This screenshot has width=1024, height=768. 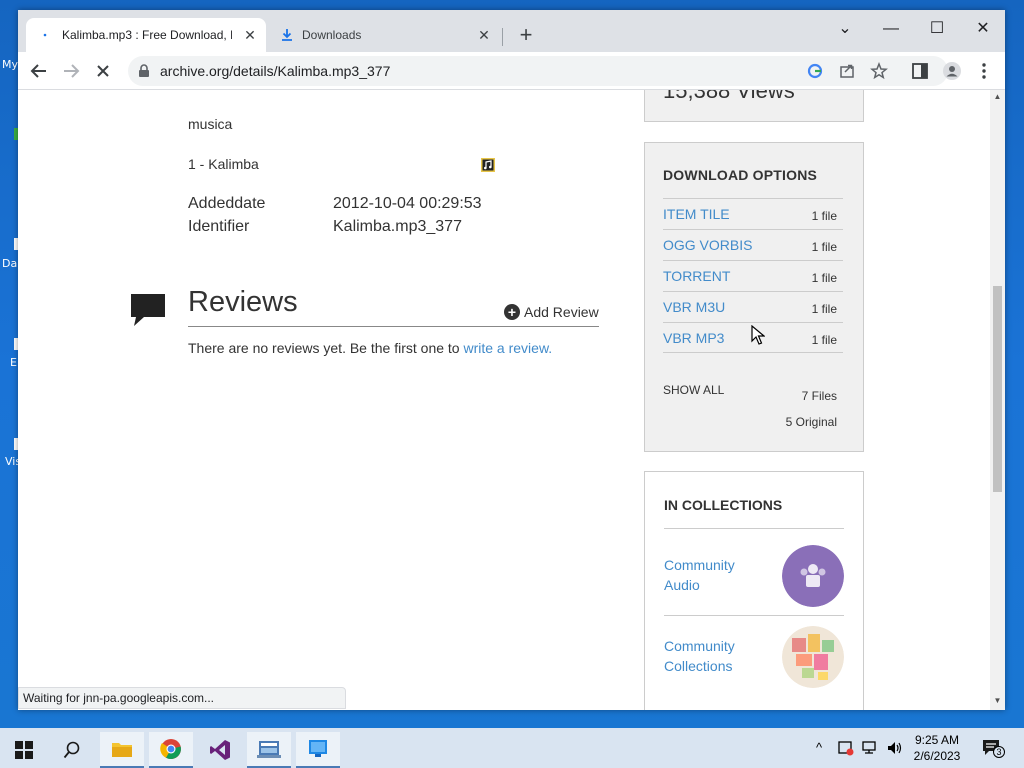 What do you see at coordinates (502, 37) in the screenshot?
I see `tab-separator` at bounding box center [502, 37].